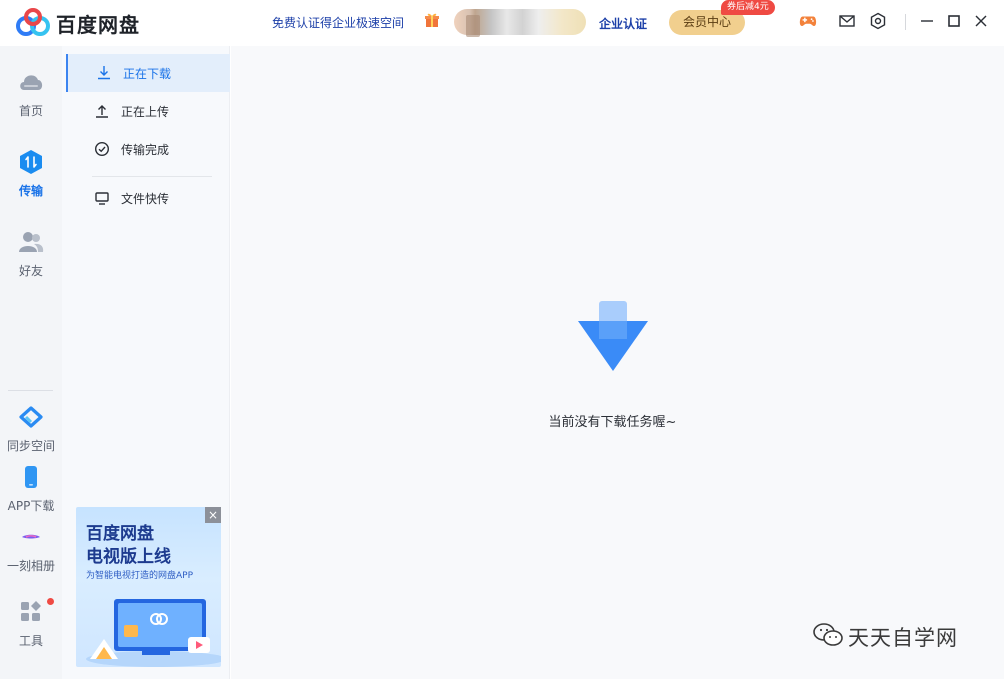 The height and width of the screenshot is (679, 1004). What do you see at coordinates (30, 566) in the screenshot?
I see `nav-label: 一刻相册` at bounding box center [30, 566].